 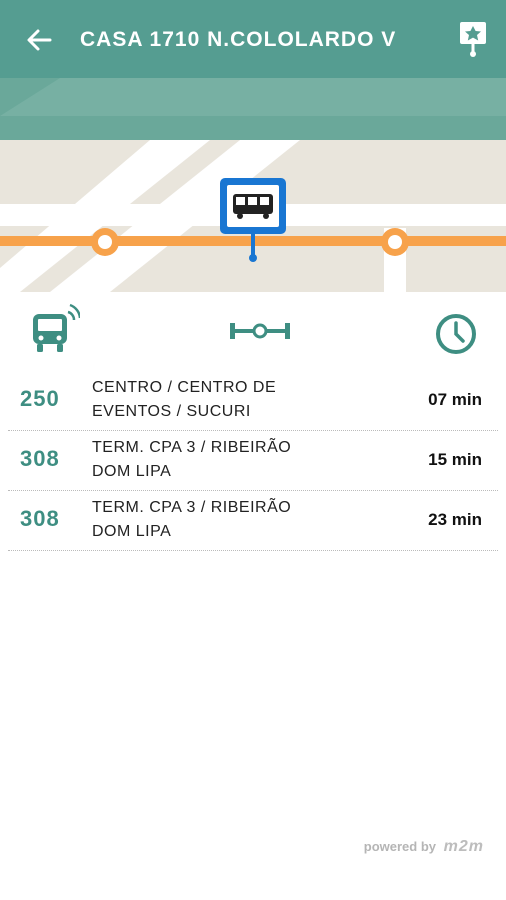 What do you see at coordinates (56, 327) in the screenshot?
I see `bus-signal-icon` at bounding box center [56, 327].